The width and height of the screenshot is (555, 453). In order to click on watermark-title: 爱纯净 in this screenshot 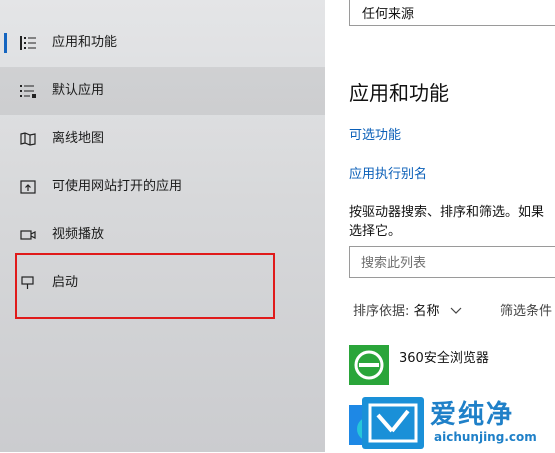, I will do `click(472, 415)`.